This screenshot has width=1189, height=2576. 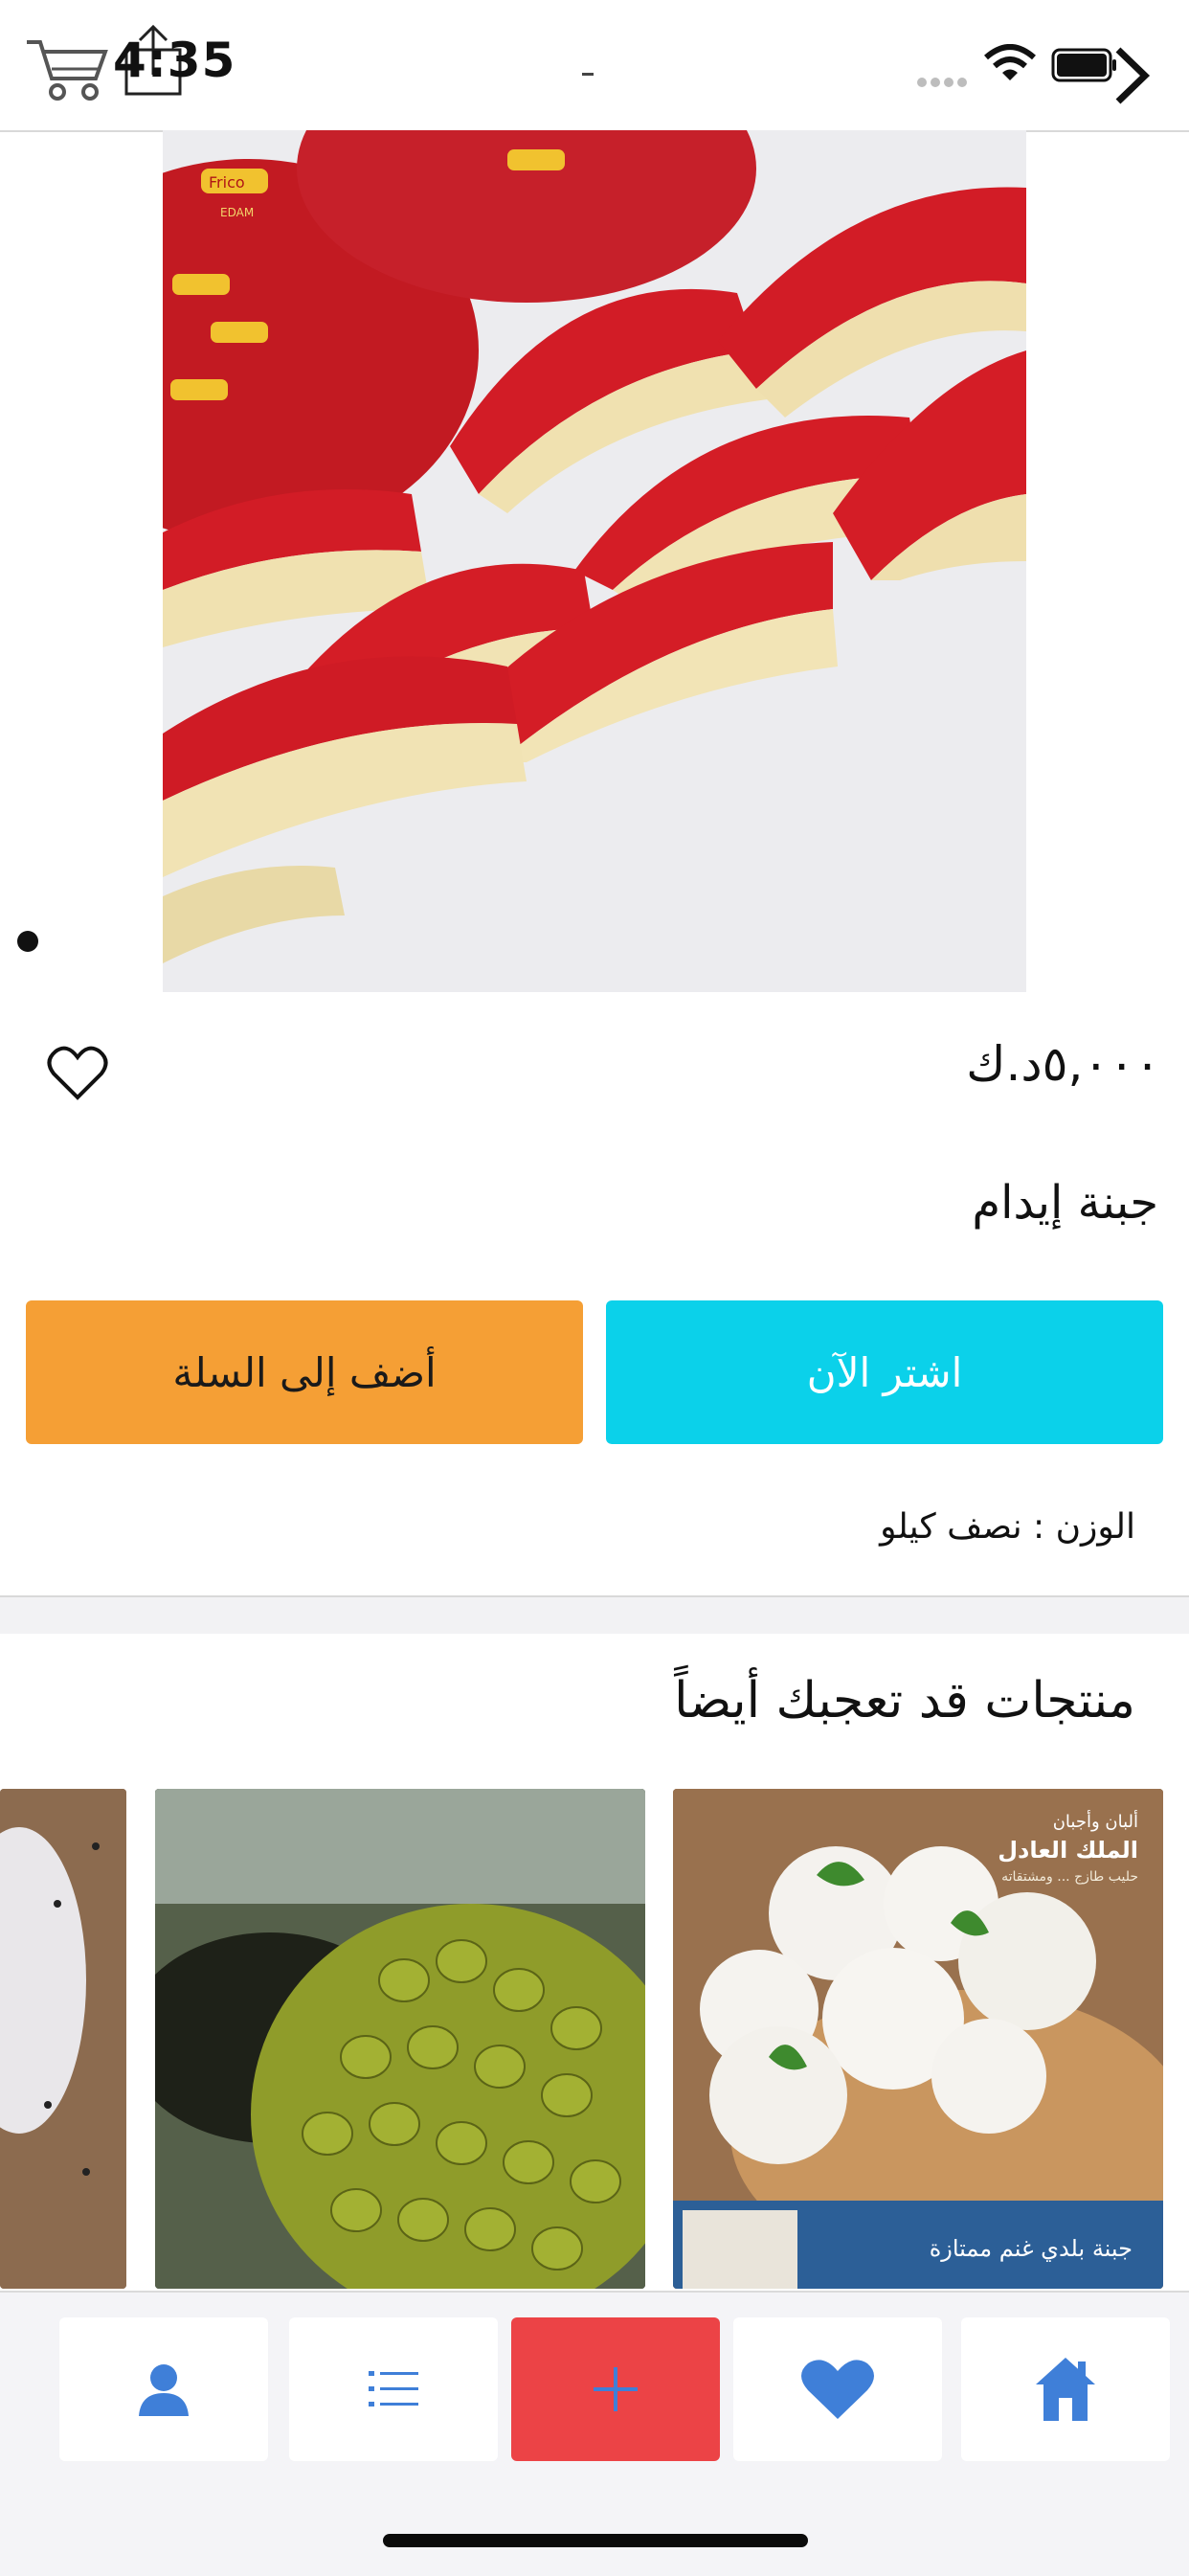 I want to click on nav-profile-button, so click(x=163, y=2389).